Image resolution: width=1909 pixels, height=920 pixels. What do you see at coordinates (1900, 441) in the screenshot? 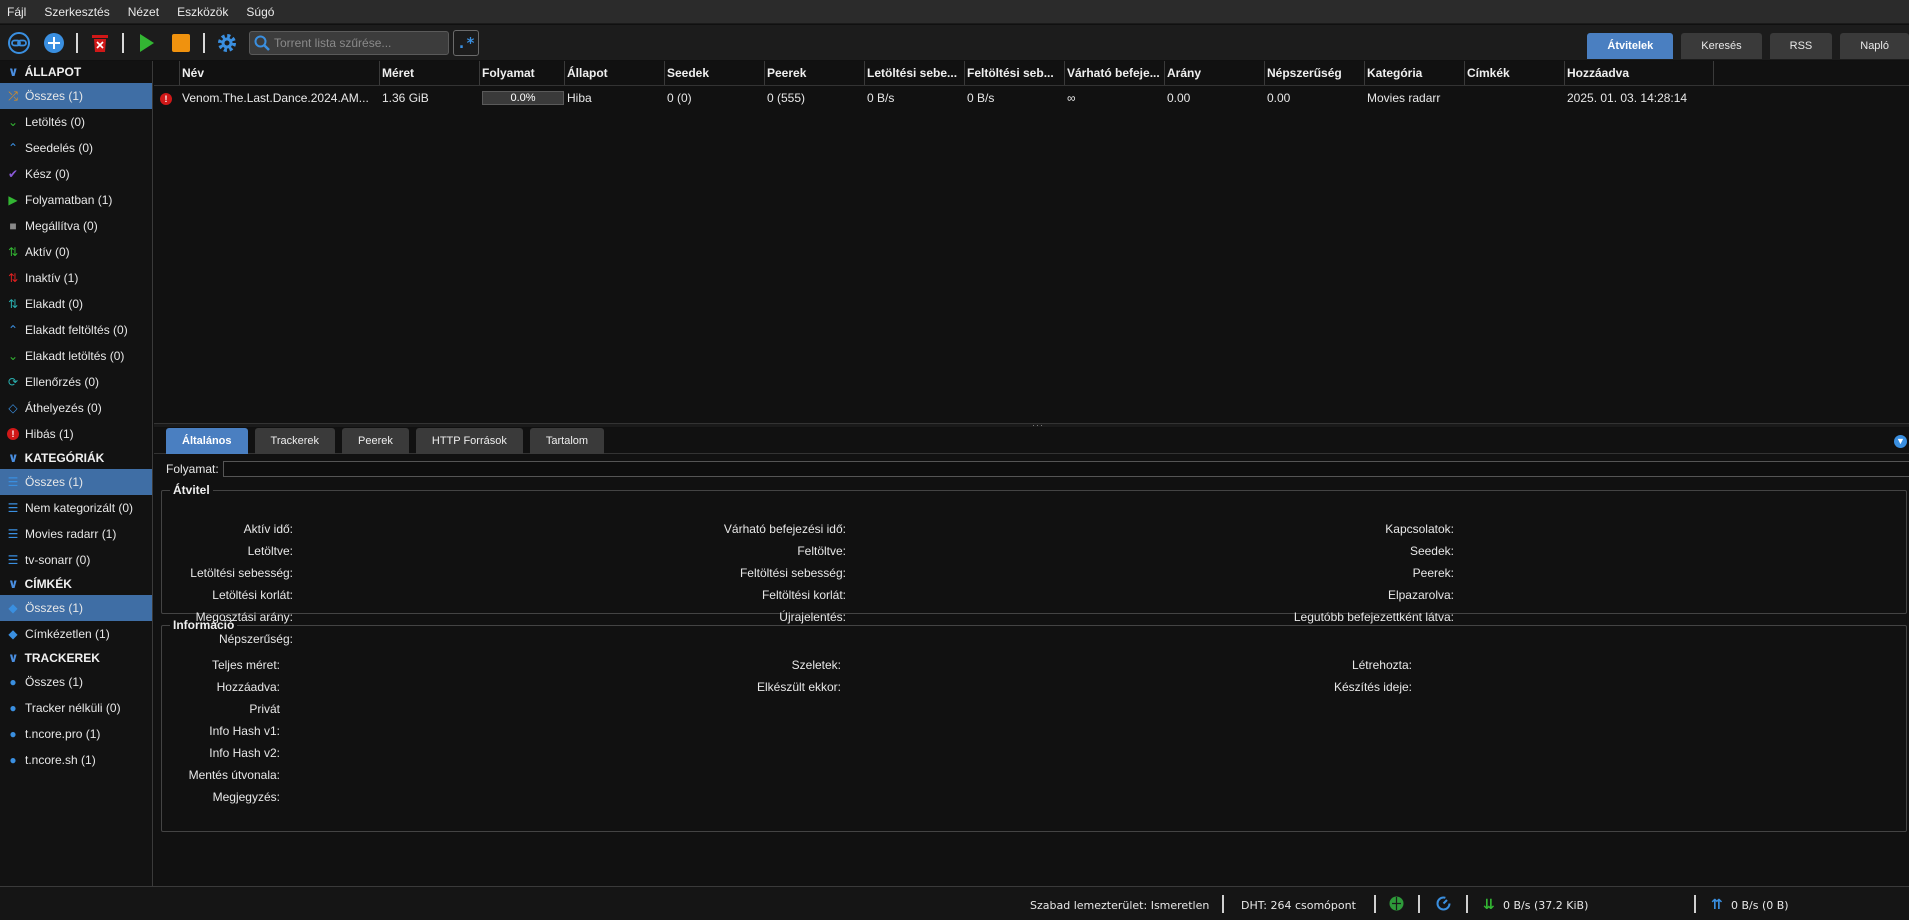
I see `collapse-panel-icon: ▼` at bounding box center [1900, 441].